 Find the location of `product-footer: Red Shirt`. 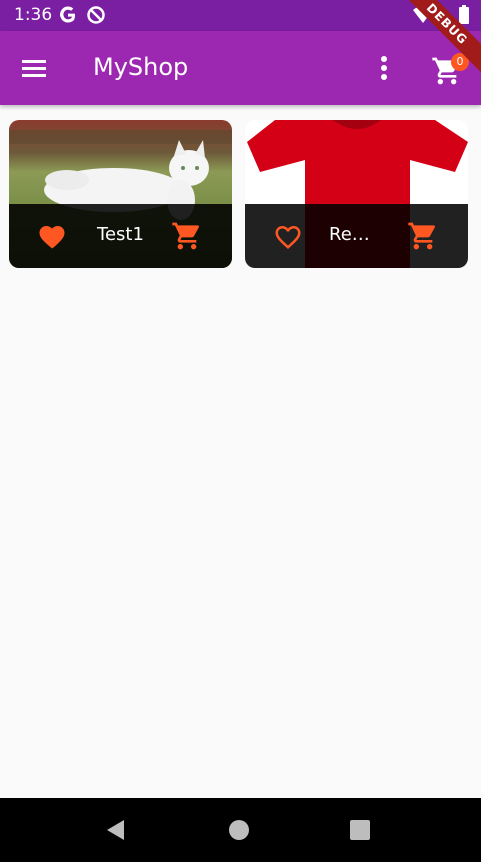

product-footer: Red Shirt is located at coordinates (356, 236).